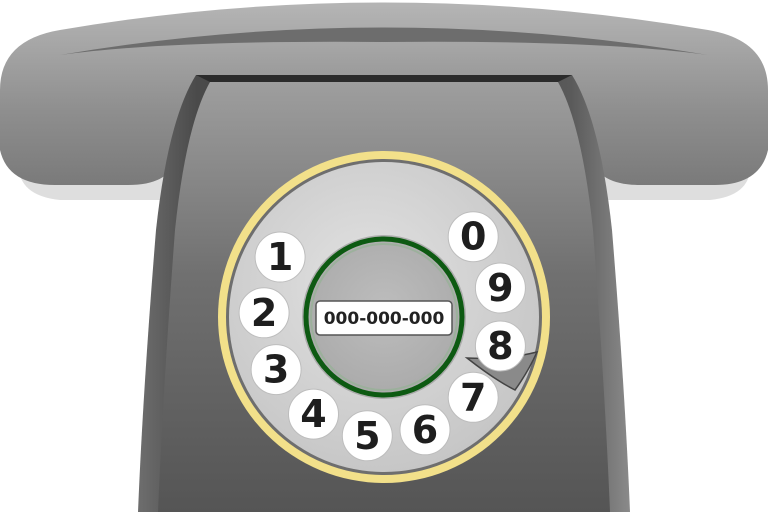 This screenshot has height=512, width=768. I want to click on number-card-text: 000-000-000, so click(384, 319).